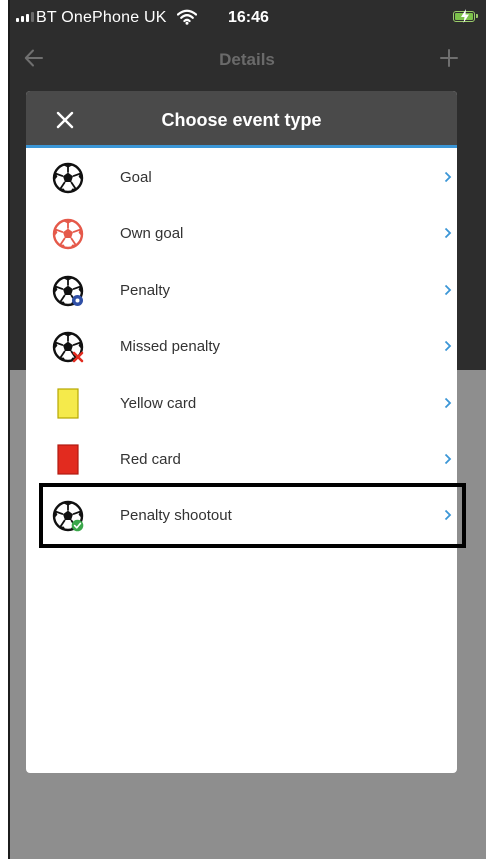  I want to click on navigation-bar: Details, so click(247, 59).